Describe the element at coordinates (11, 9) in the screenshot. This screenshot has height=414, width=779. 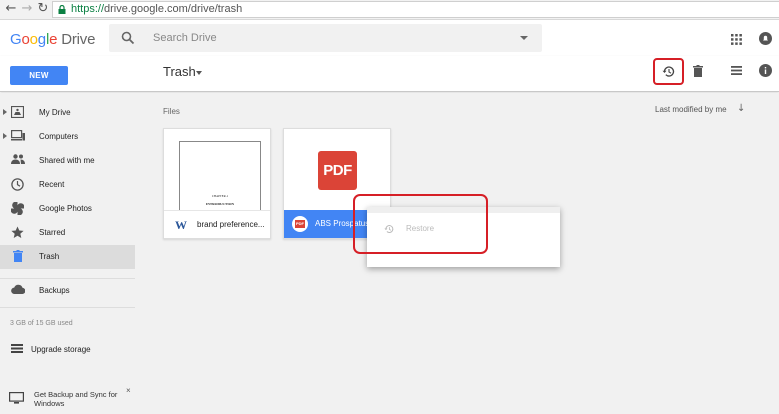
I see `back-icon: ←` at that location.